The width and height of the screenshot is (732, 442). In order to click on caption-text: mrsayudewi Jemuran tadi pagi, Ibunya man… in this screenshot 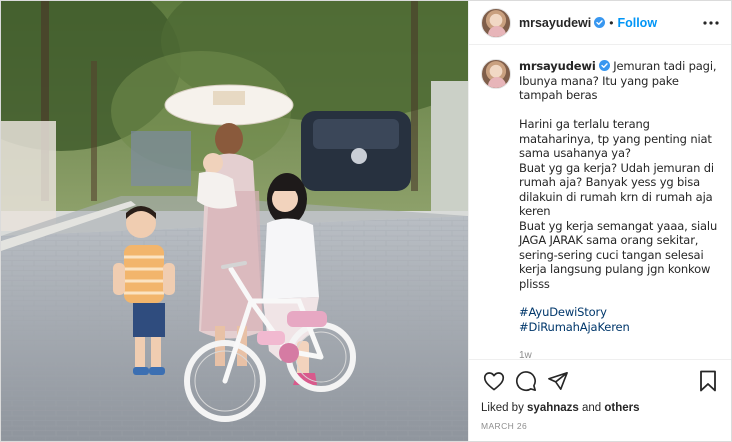, I will do `click(619, 175)`.